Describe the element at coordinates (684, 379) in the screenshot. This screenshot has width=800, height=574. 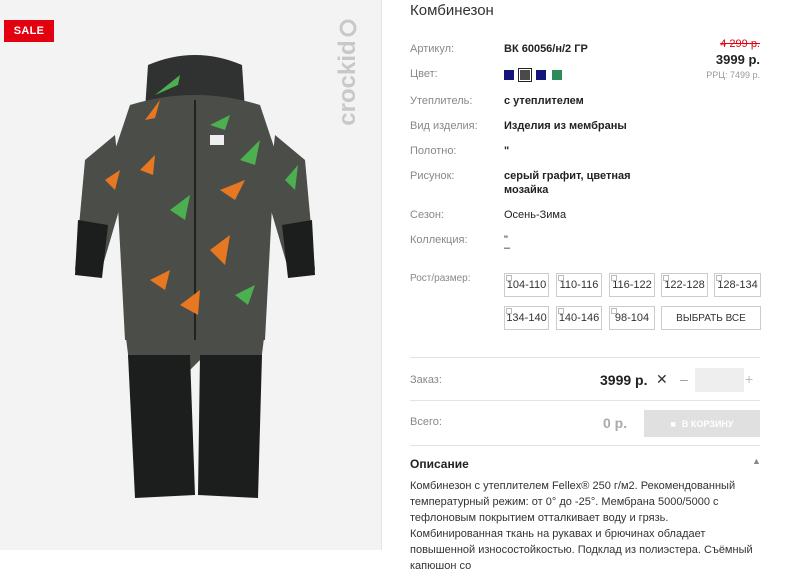
I see `quantity-decrease-button: –` at that location.